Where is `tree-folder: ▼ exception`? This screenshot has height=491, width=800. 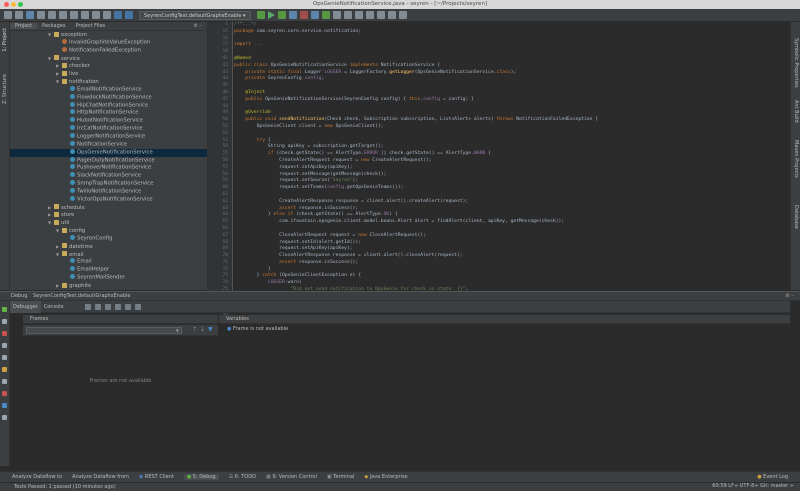
tree-folder: ▼ exception is located at coordinates (108, 35).